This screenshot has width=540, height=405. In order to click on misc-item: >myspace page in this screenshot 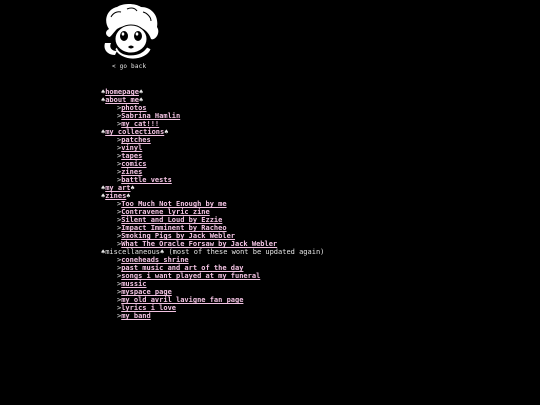, I will do `click(212, 292)`.